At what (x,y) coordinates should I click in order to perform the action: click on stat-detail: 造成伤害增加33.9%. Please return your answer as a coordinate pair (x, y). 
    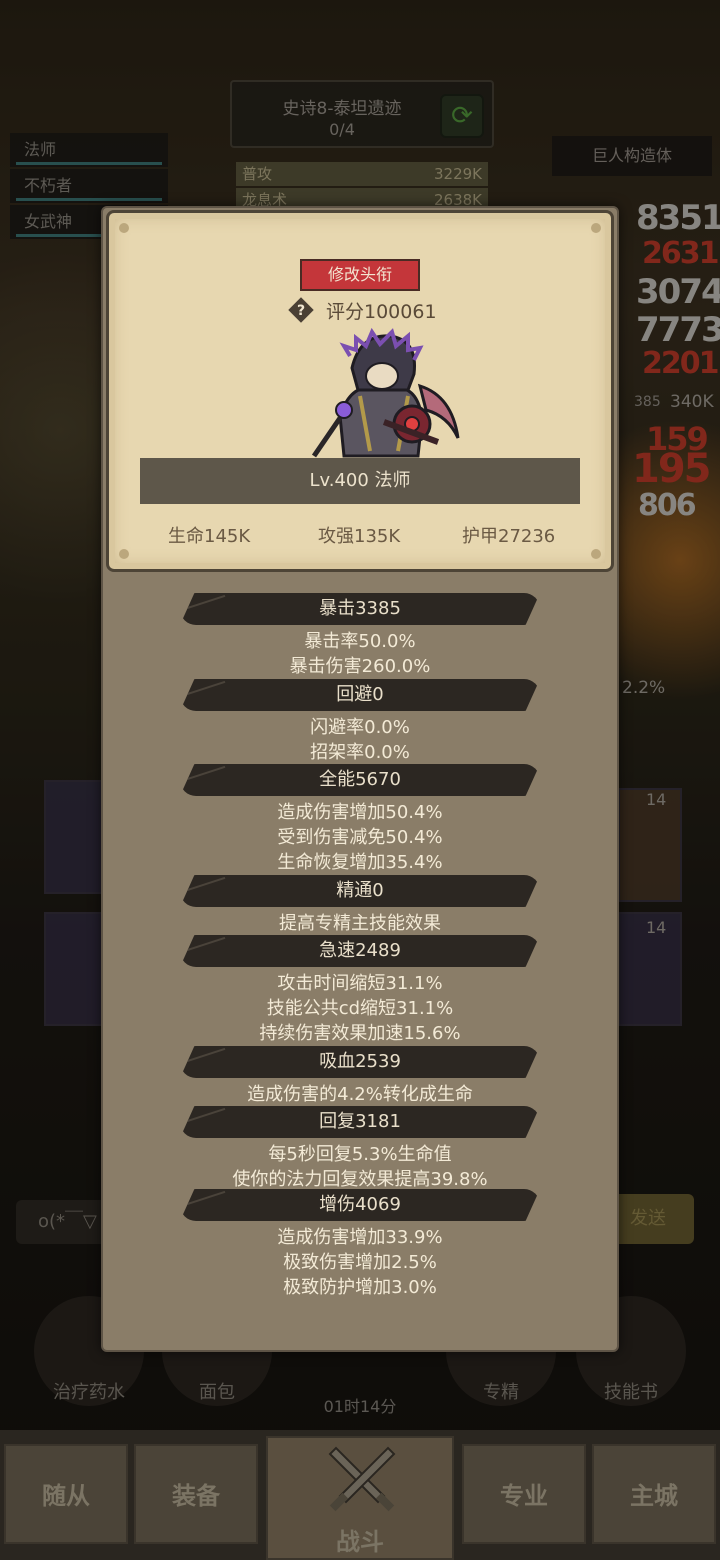
    Looking at the image, I should click on (360, 1237).